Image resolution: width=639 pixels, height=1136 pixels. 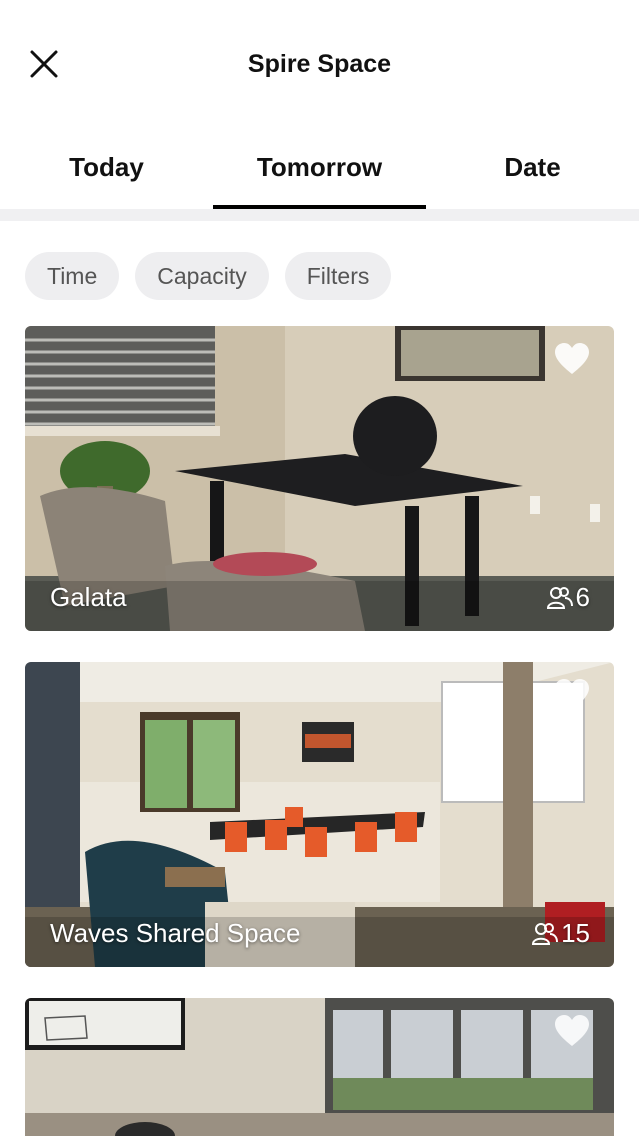 I want to click on section-divider, so click(x=319, y=215).